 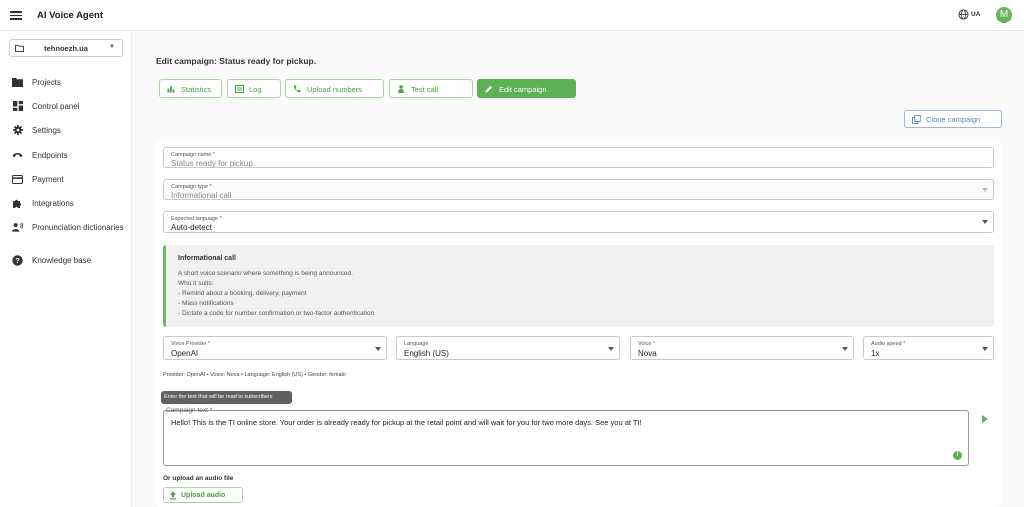 What do you see at coordinates (1004, 15) in the screenshot?
I see `avatar: M` at bounding box center [1004, 15].